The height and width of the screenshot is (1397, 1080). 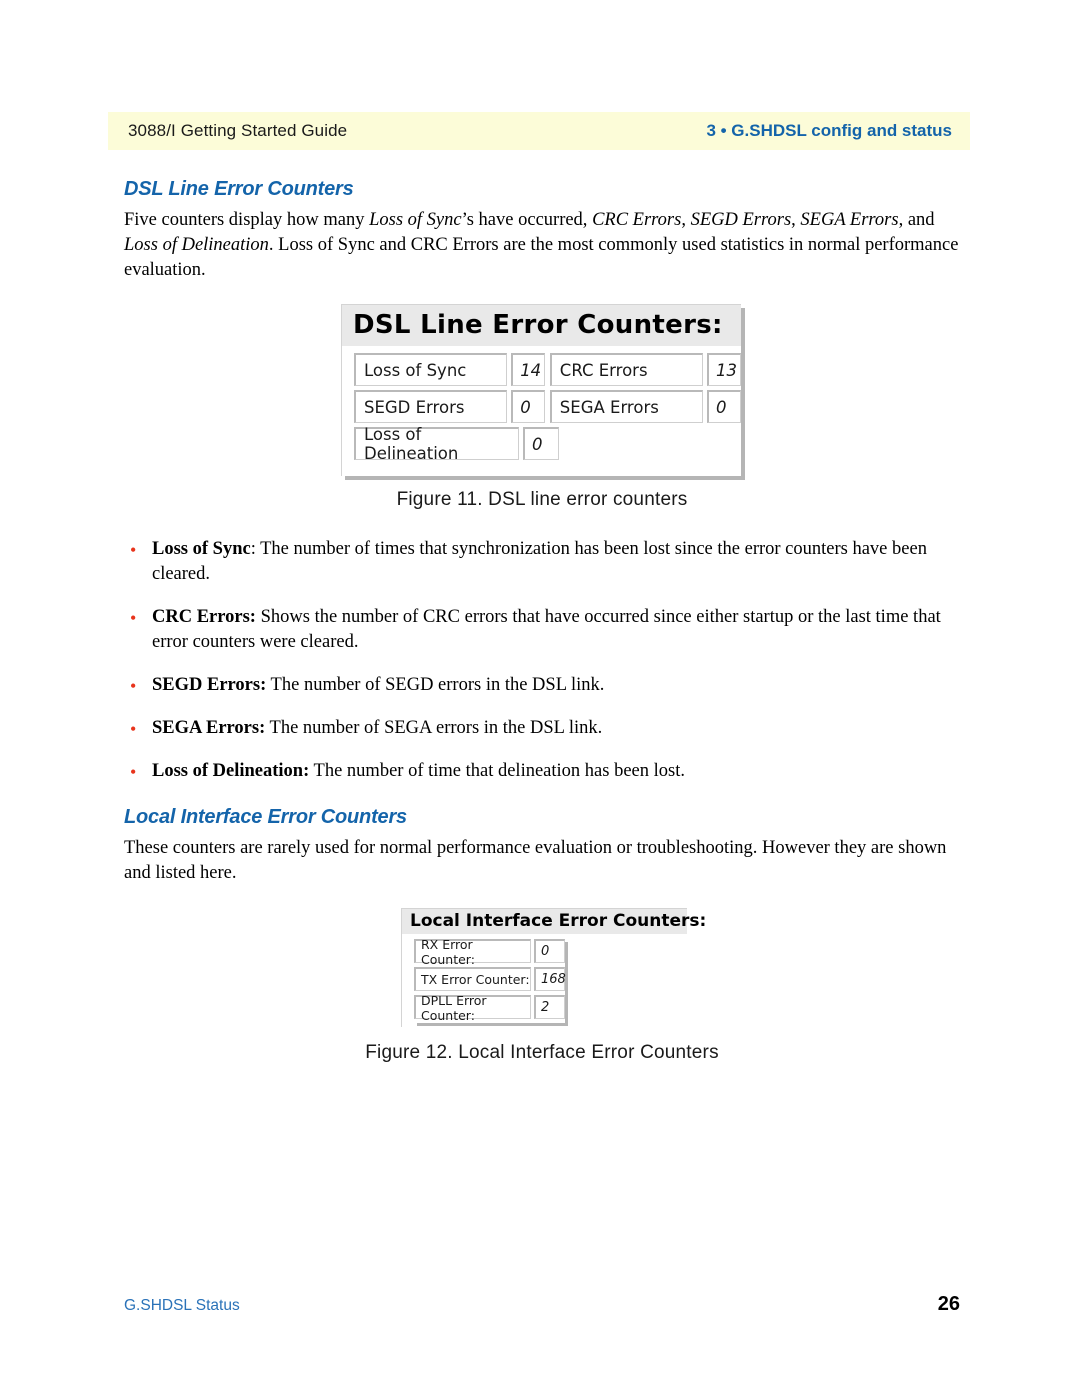 I want to click on counter-label-sega-errors: SEGA Errors, so click(x=626, y=406).